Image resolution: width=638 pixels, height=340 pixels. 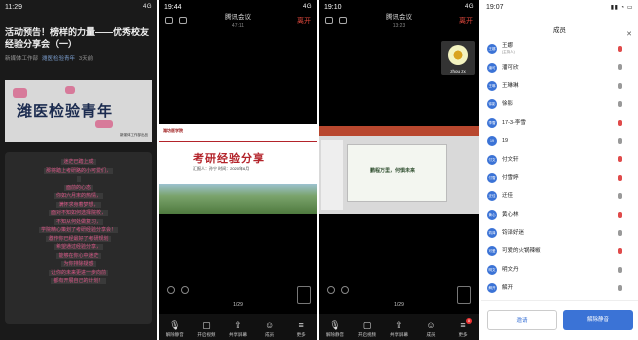 I want to click on avatar: 王娜, so click(x=492, y=49).